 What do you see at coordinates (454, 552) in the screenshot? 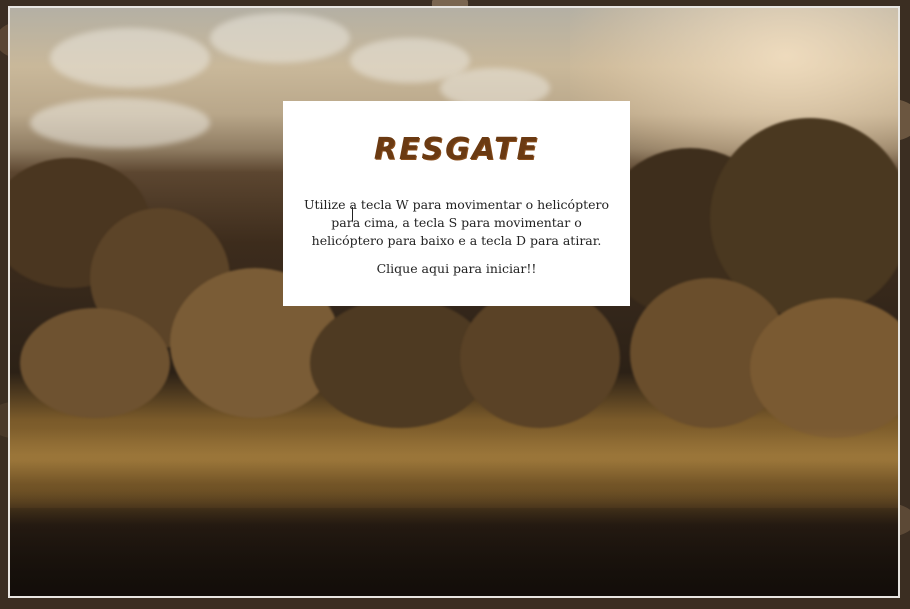
I see `ground-shadow` at bounding box center [454, 552].